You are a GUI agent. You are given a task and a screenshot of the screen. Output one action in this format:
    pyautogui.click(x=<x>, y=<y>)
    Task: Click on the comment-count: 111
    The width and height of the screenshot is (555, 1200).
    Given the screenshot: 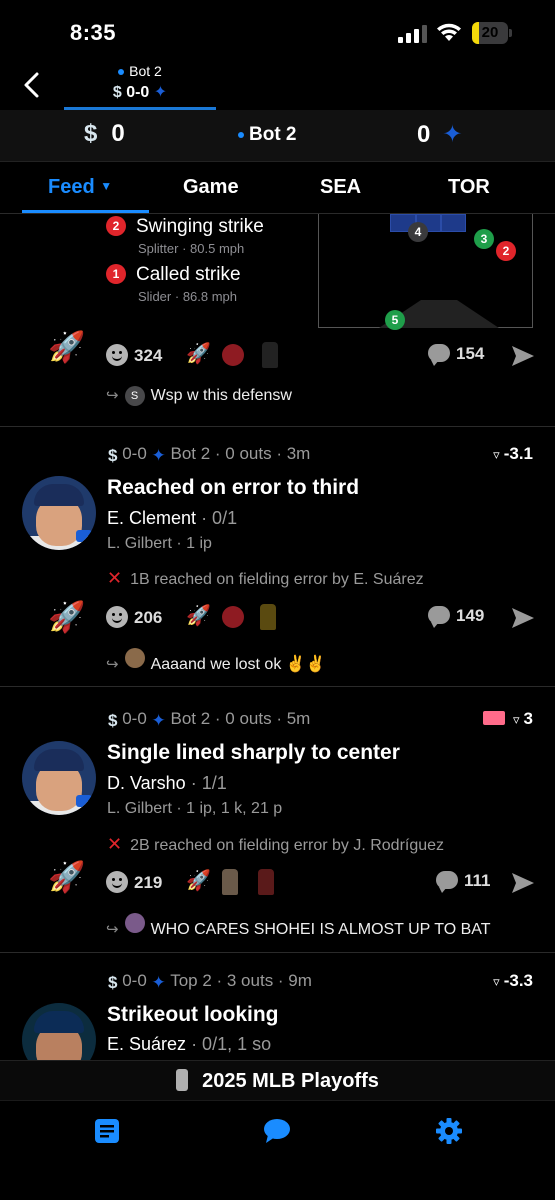 What is the action you would take?
    pyautogui.click(x=463, y=882)
    